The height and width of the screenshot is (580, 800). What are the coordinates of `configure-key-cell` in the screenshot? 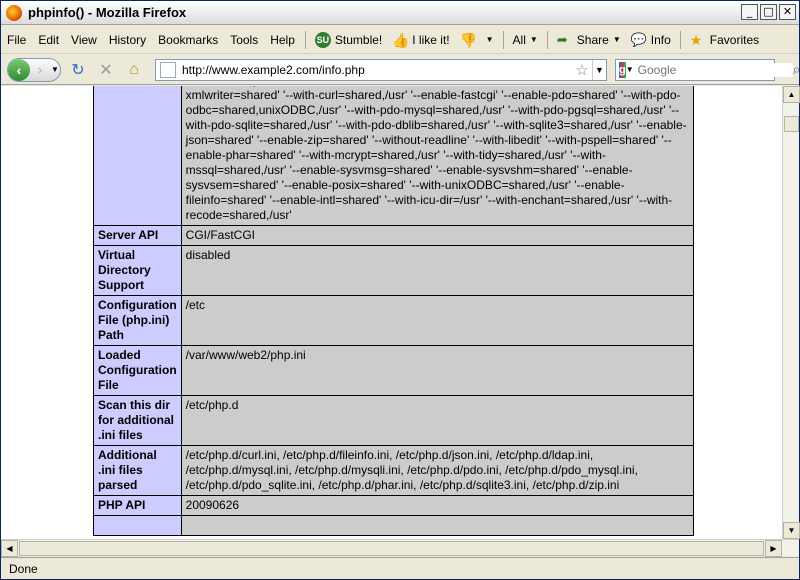 It's located at (137, 156).